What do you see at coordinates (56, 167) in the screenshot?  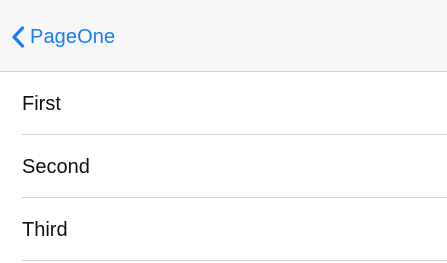 I see `list-item-label: Second` at bounding box center [56, 167].